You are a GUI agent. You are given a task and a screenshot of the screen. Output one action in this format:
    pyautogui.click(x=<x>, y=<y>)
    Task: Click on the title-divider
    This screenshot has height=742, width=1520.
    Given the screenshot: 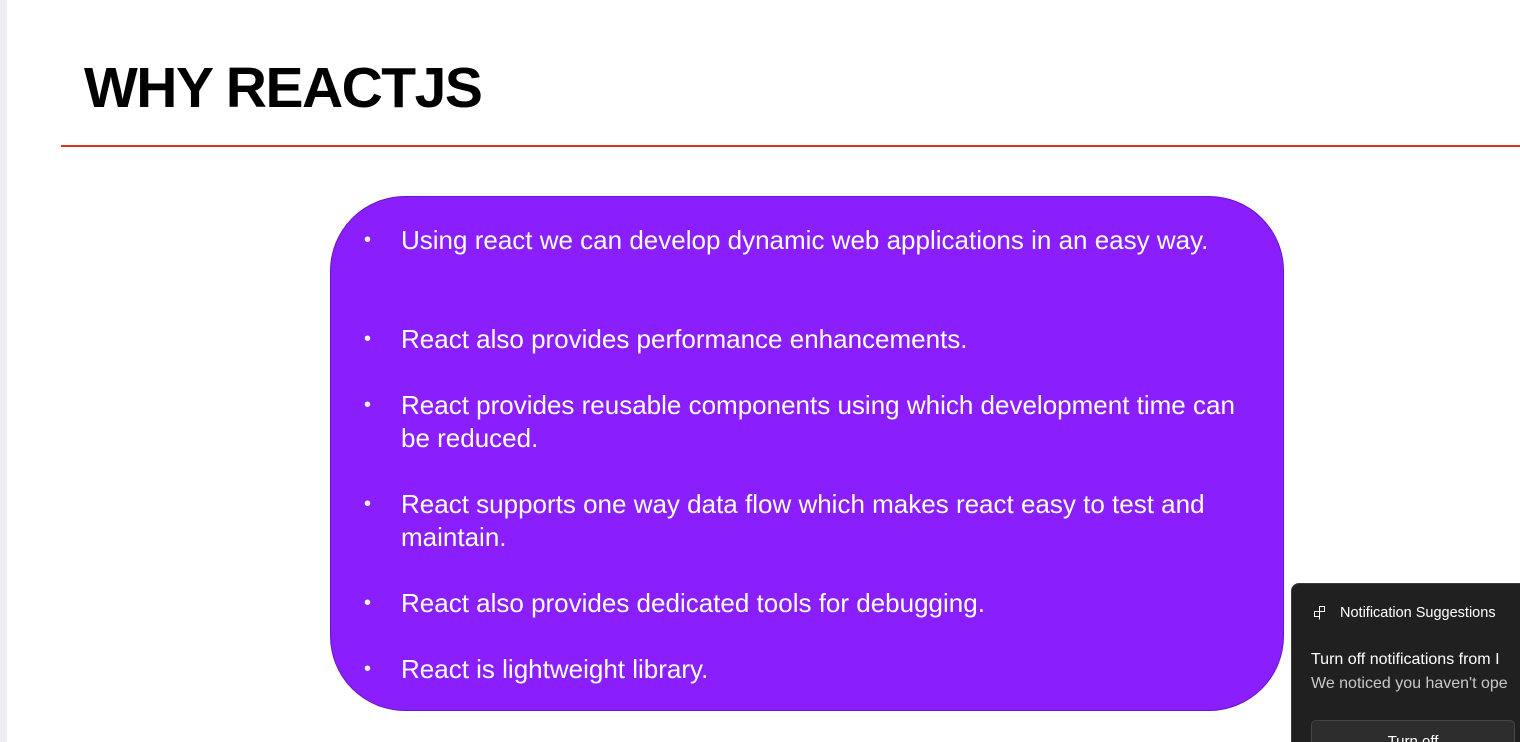 What is the action you would take?
    pyautogui.click(x=790, y=146)
    